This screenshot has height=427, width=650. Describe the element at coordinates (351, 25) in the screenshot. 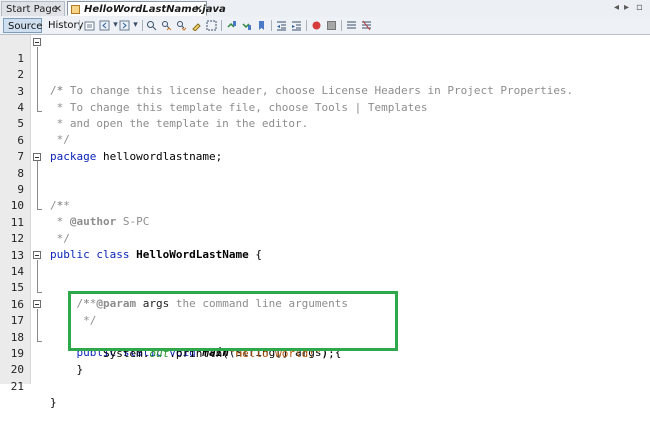

I see `comment-icon` at that location.